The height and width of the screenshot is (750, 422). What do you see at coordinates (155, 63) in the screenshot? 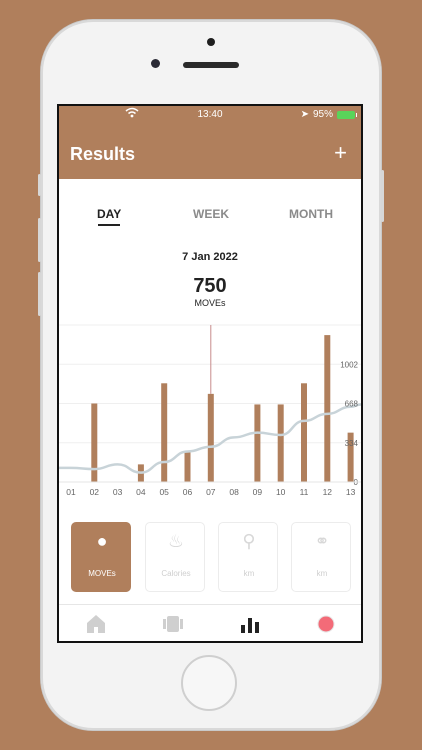
I see `front-camera` at bounding box center [155, 63].